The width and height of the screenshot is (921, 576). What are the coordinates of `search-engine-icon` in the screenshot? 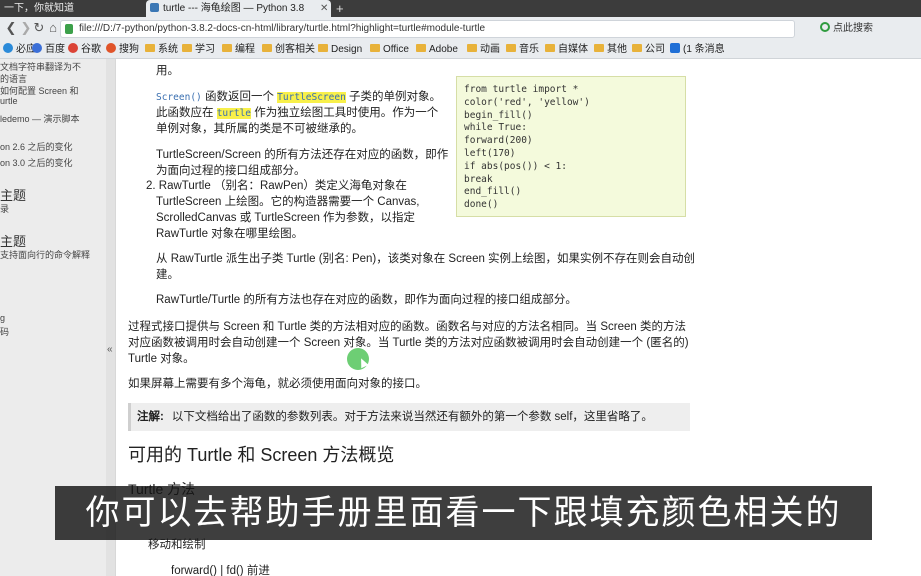 It's located at (825, 27).